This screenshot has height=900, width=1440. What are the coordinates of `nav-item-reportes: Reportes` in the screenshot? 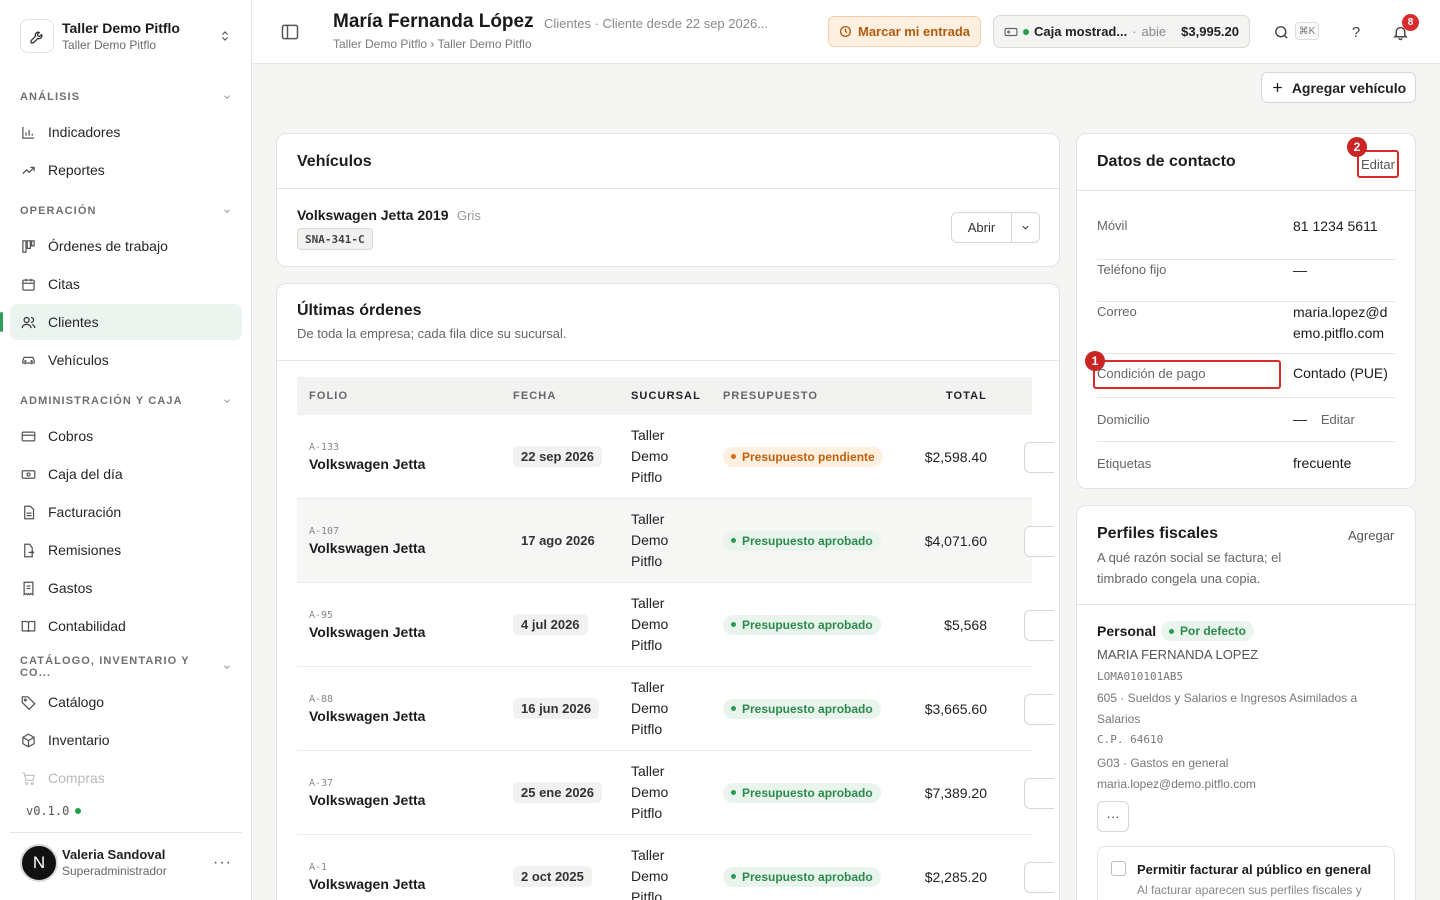 It's located at (126, 170).